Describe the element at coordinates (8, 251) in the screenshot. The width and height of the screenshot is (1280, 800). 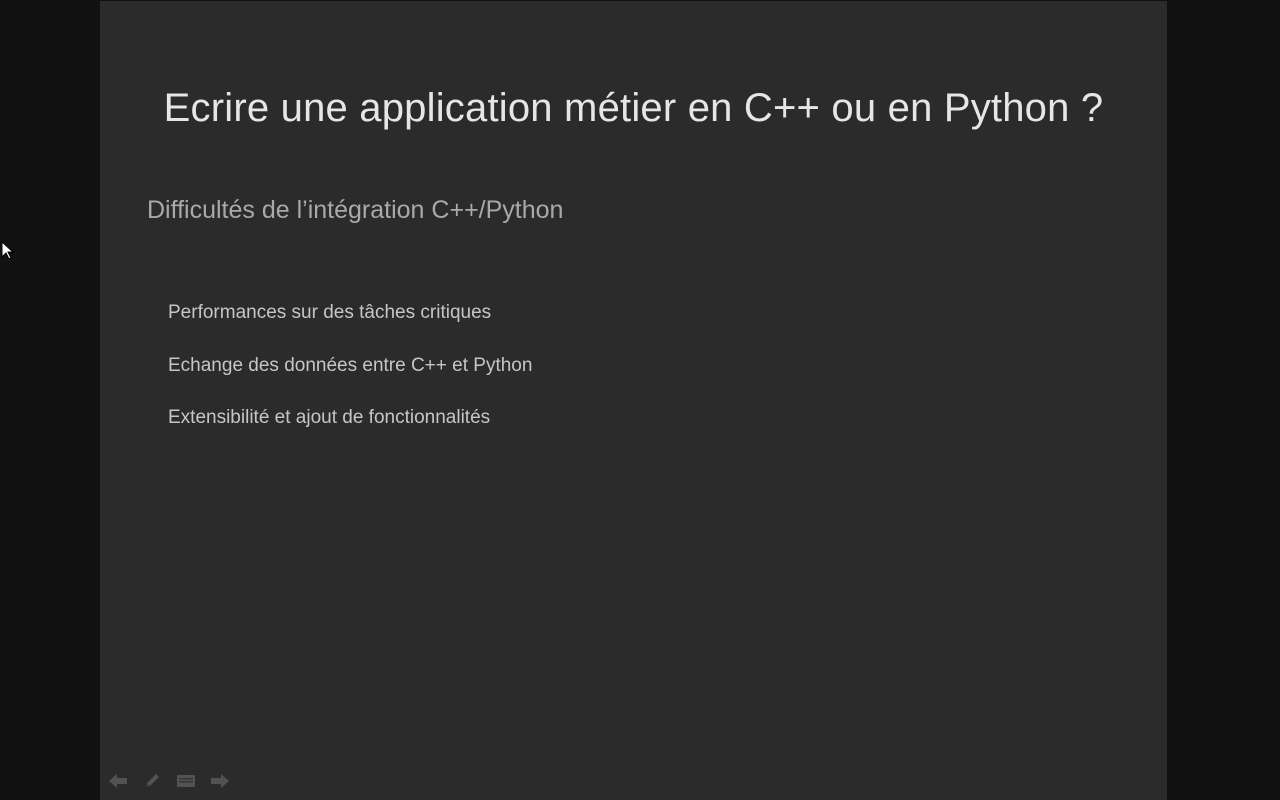
I see `mouse-cursor-icon` at that location.